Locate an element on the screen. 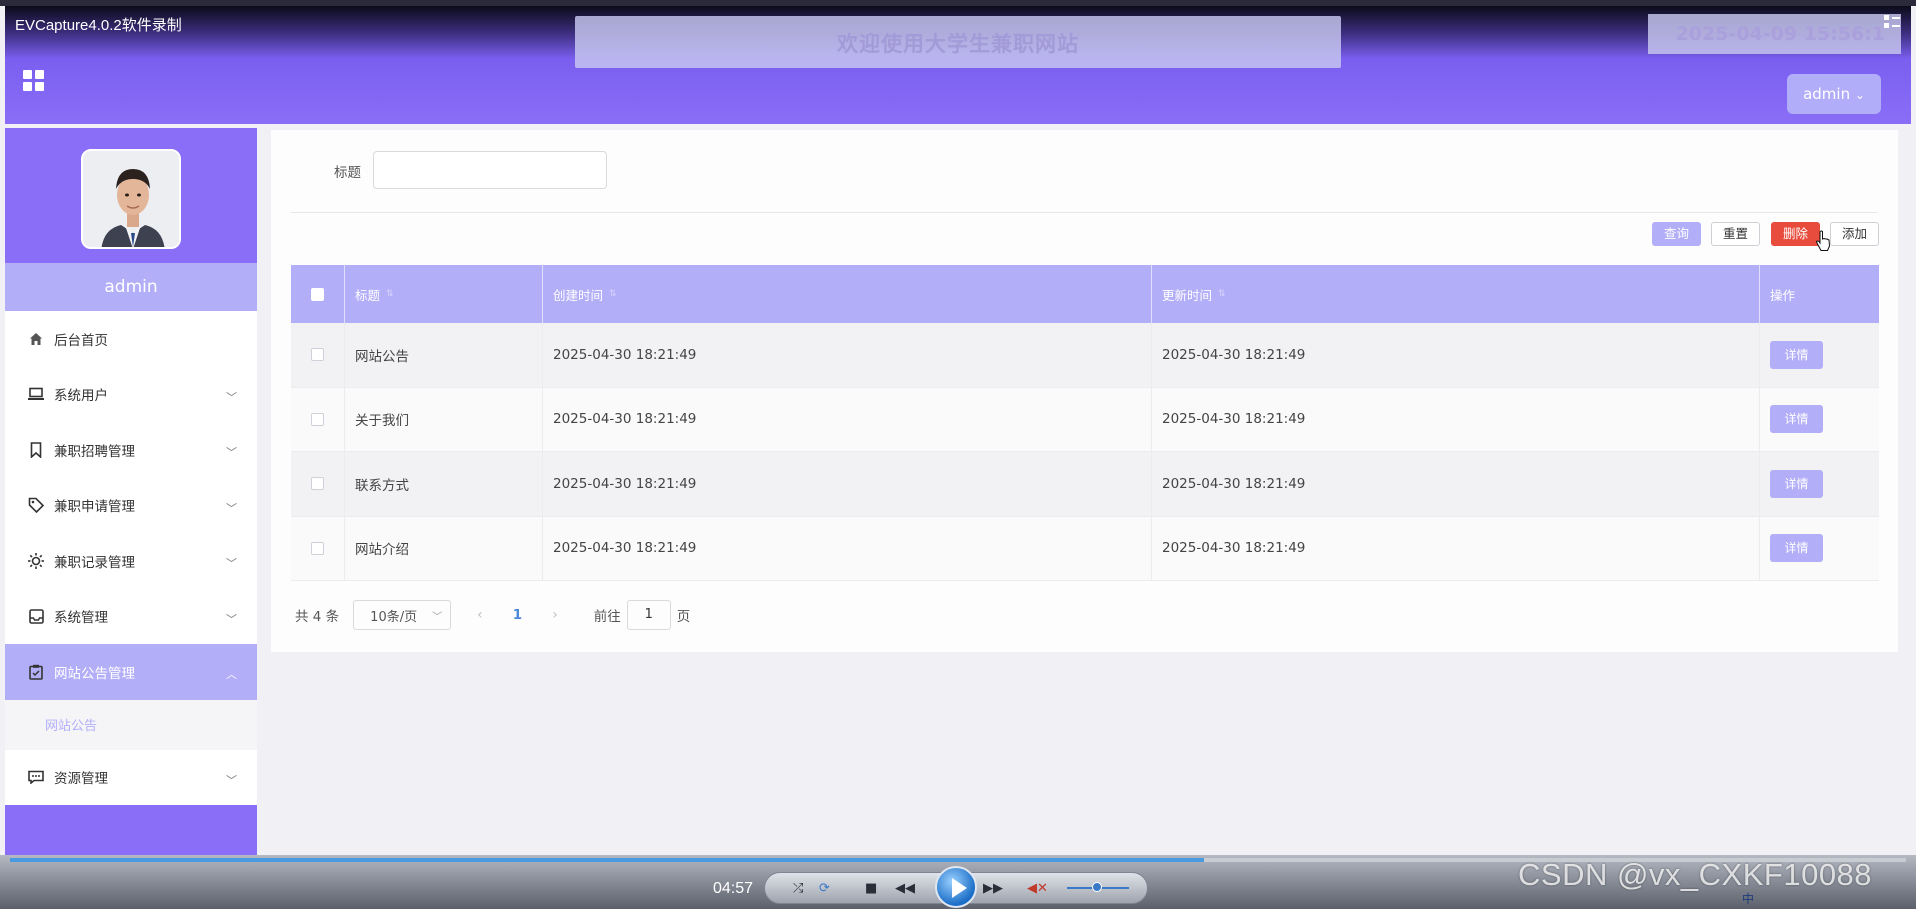 This screenshot has height=909, width=1916. repeat-icon: ⟳ is located at coordinates (824, 888).